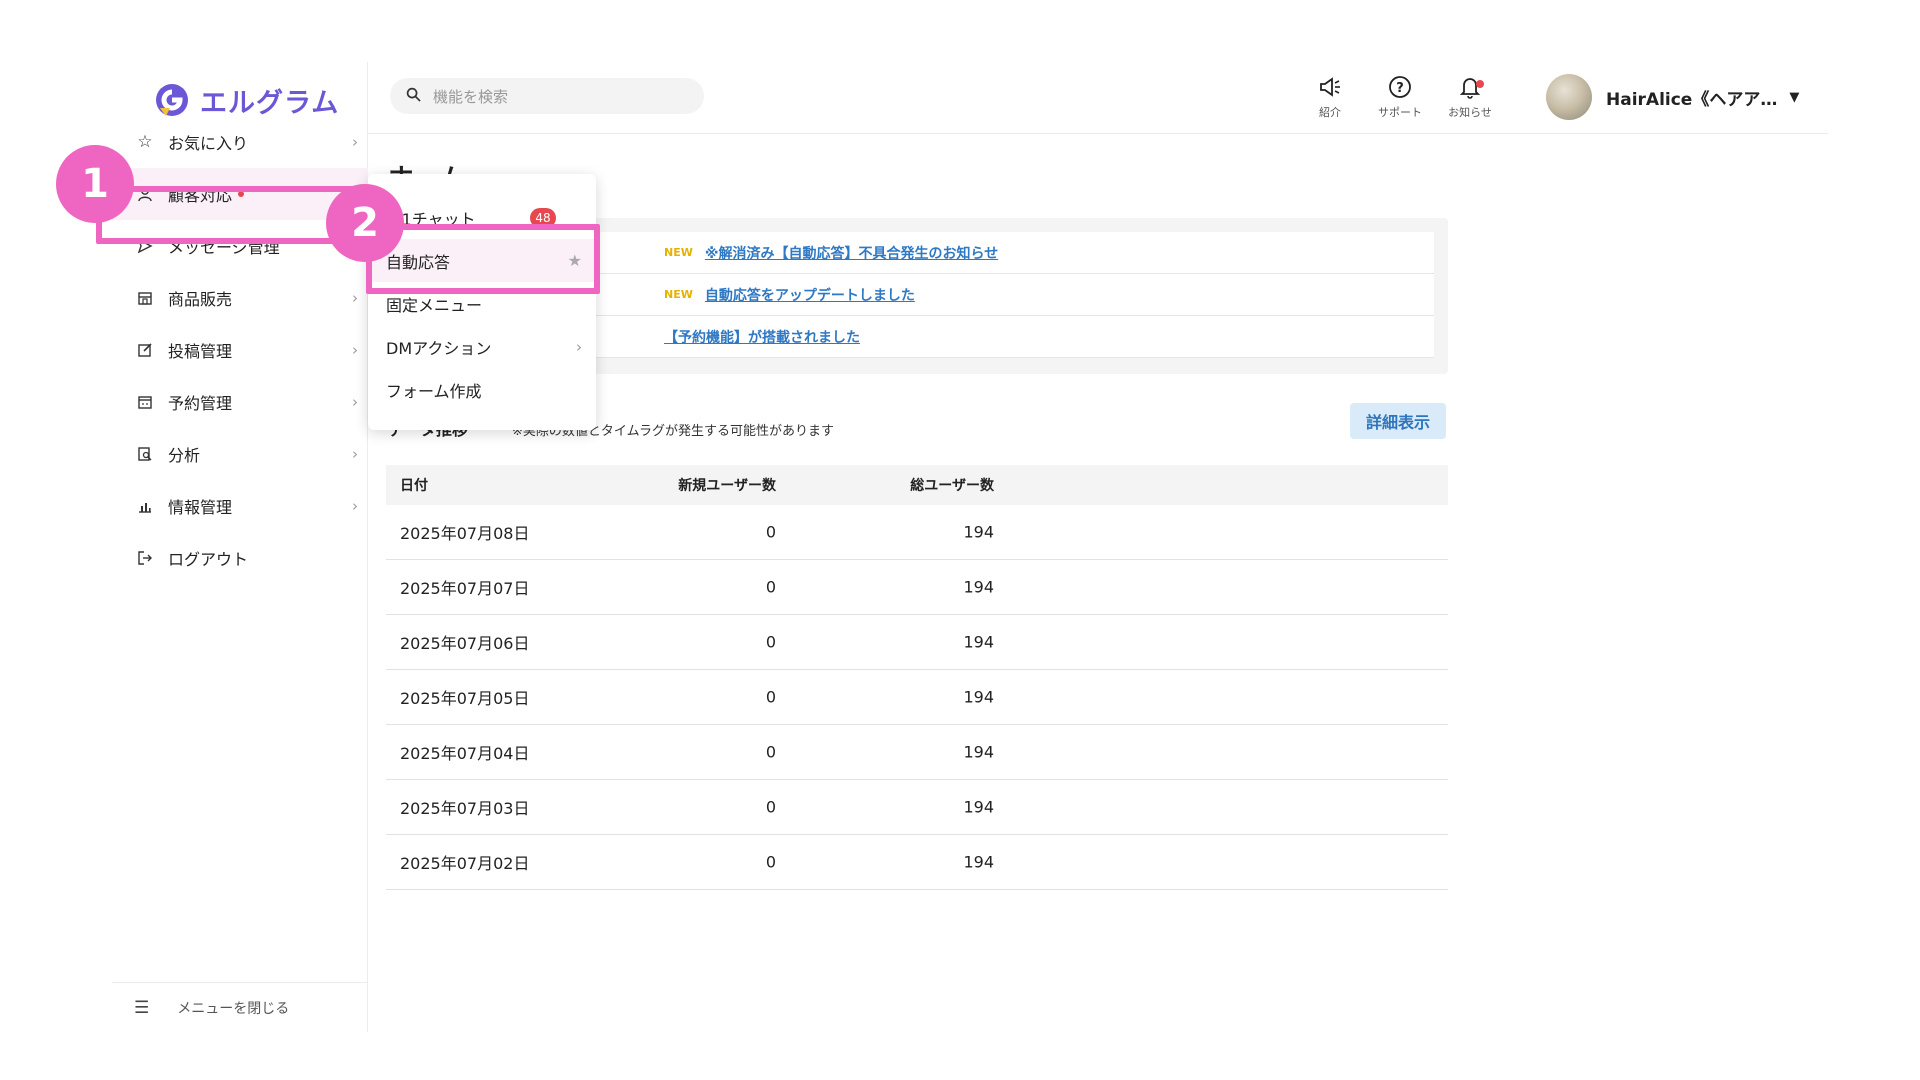 The image size is (1920, 1080). I want to click on support-button: ? サポート, so click(1400, 97).